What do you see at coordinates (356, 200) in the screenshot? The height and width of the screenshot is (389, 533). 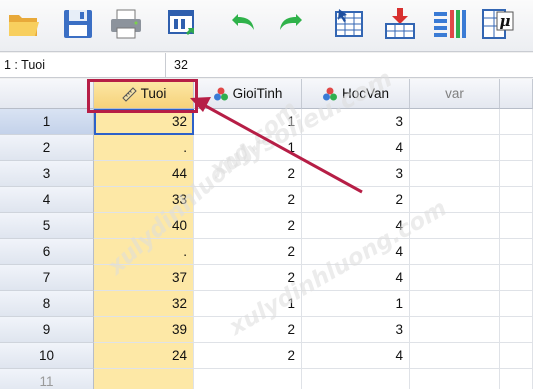 I see `cell-hocvan: 2` at bounding box center [356, 200].